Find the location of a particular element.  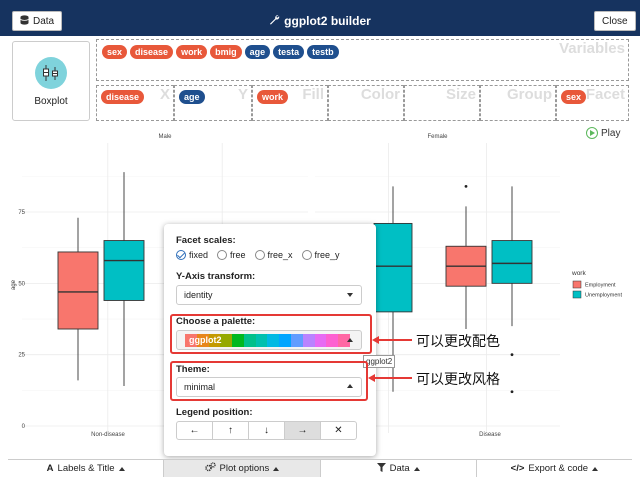

caret-down-icon is located at coordinates (350, 295).